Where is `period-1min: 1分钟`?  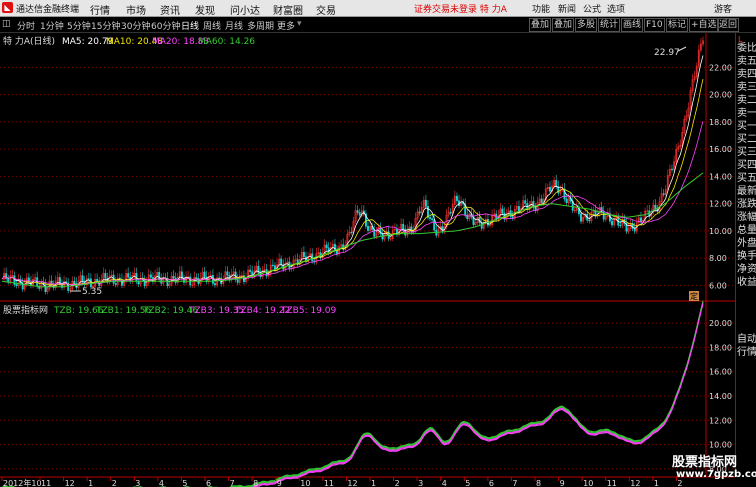 period-1min: 1分钟 is located at coordinates (52, 25).